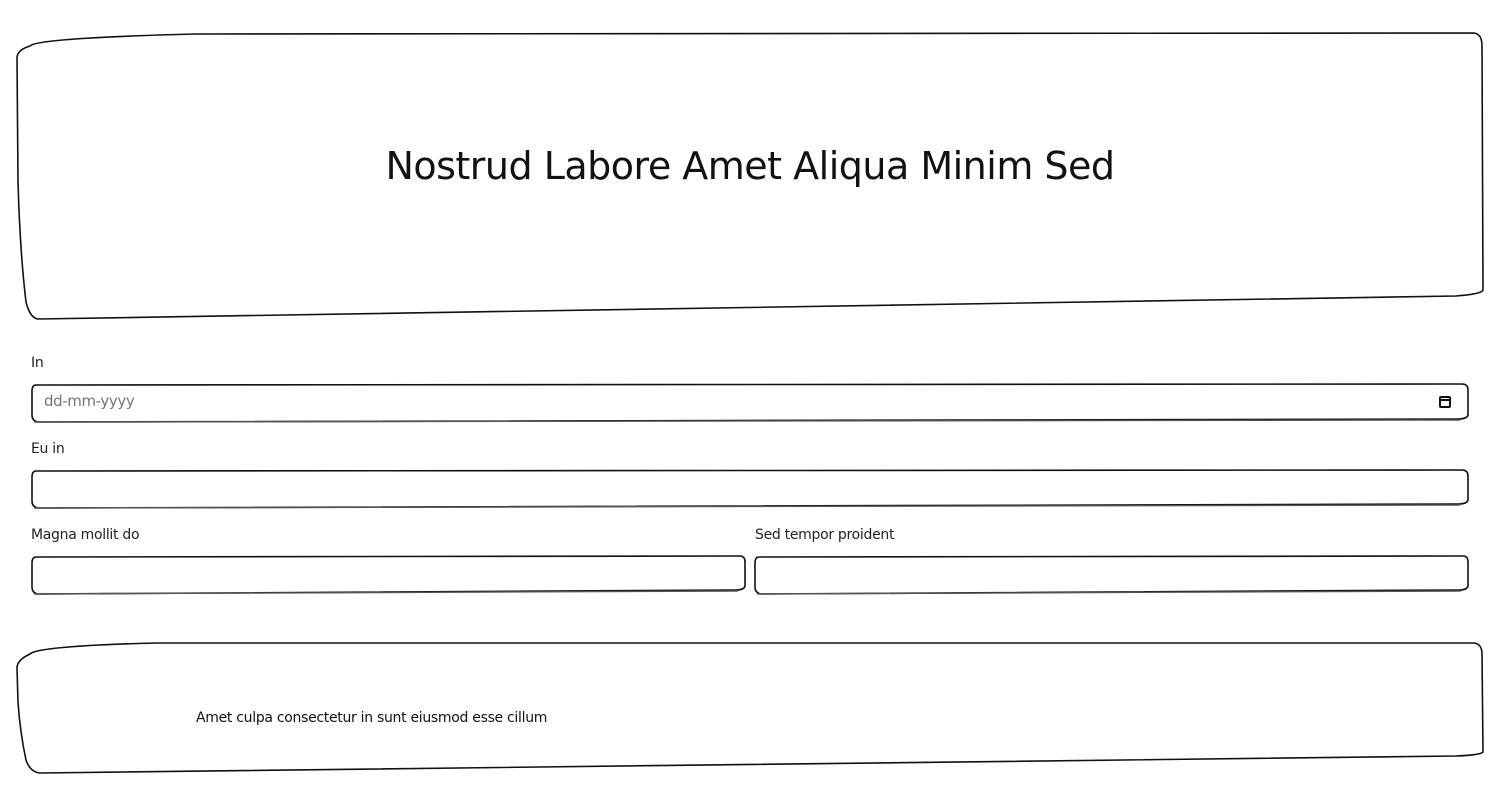  Describe the element at coordinates (1445, 402) in the screenshot. I see `calendar-icon` at that location.